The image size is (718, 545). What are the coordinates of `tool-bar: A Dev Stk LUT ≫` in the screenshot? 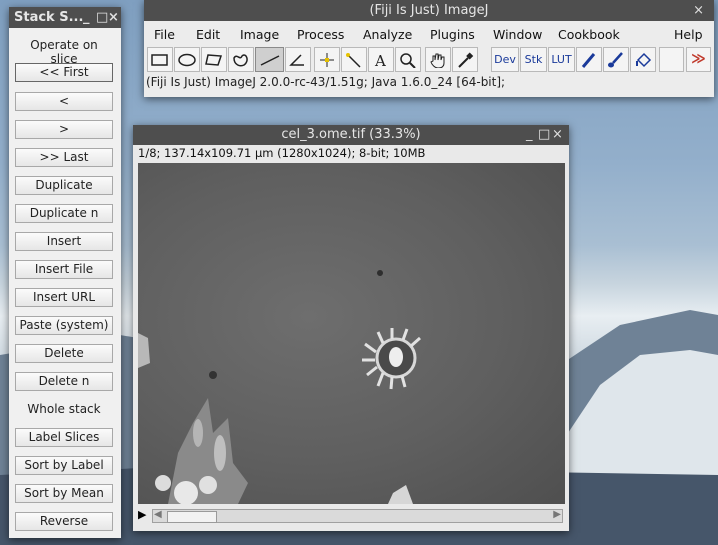 It's located at (429, 60).